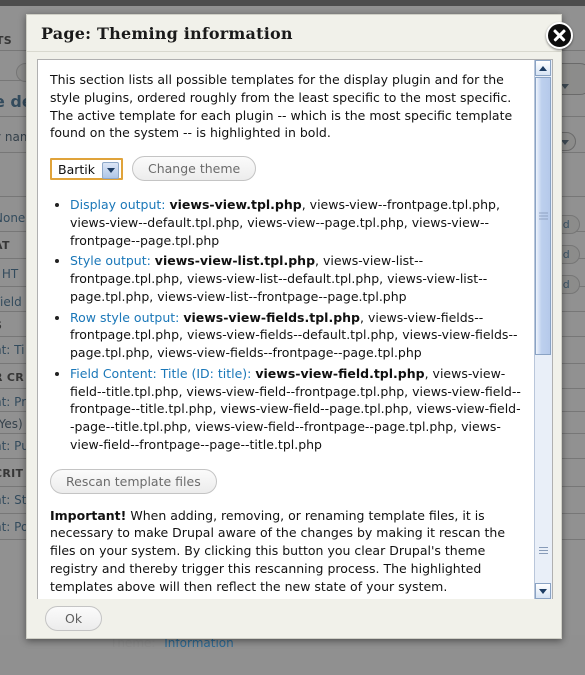  Describe the element at coordinates (14, 446) in the screenshot. I see `background-text: nt: Pu` at that location.